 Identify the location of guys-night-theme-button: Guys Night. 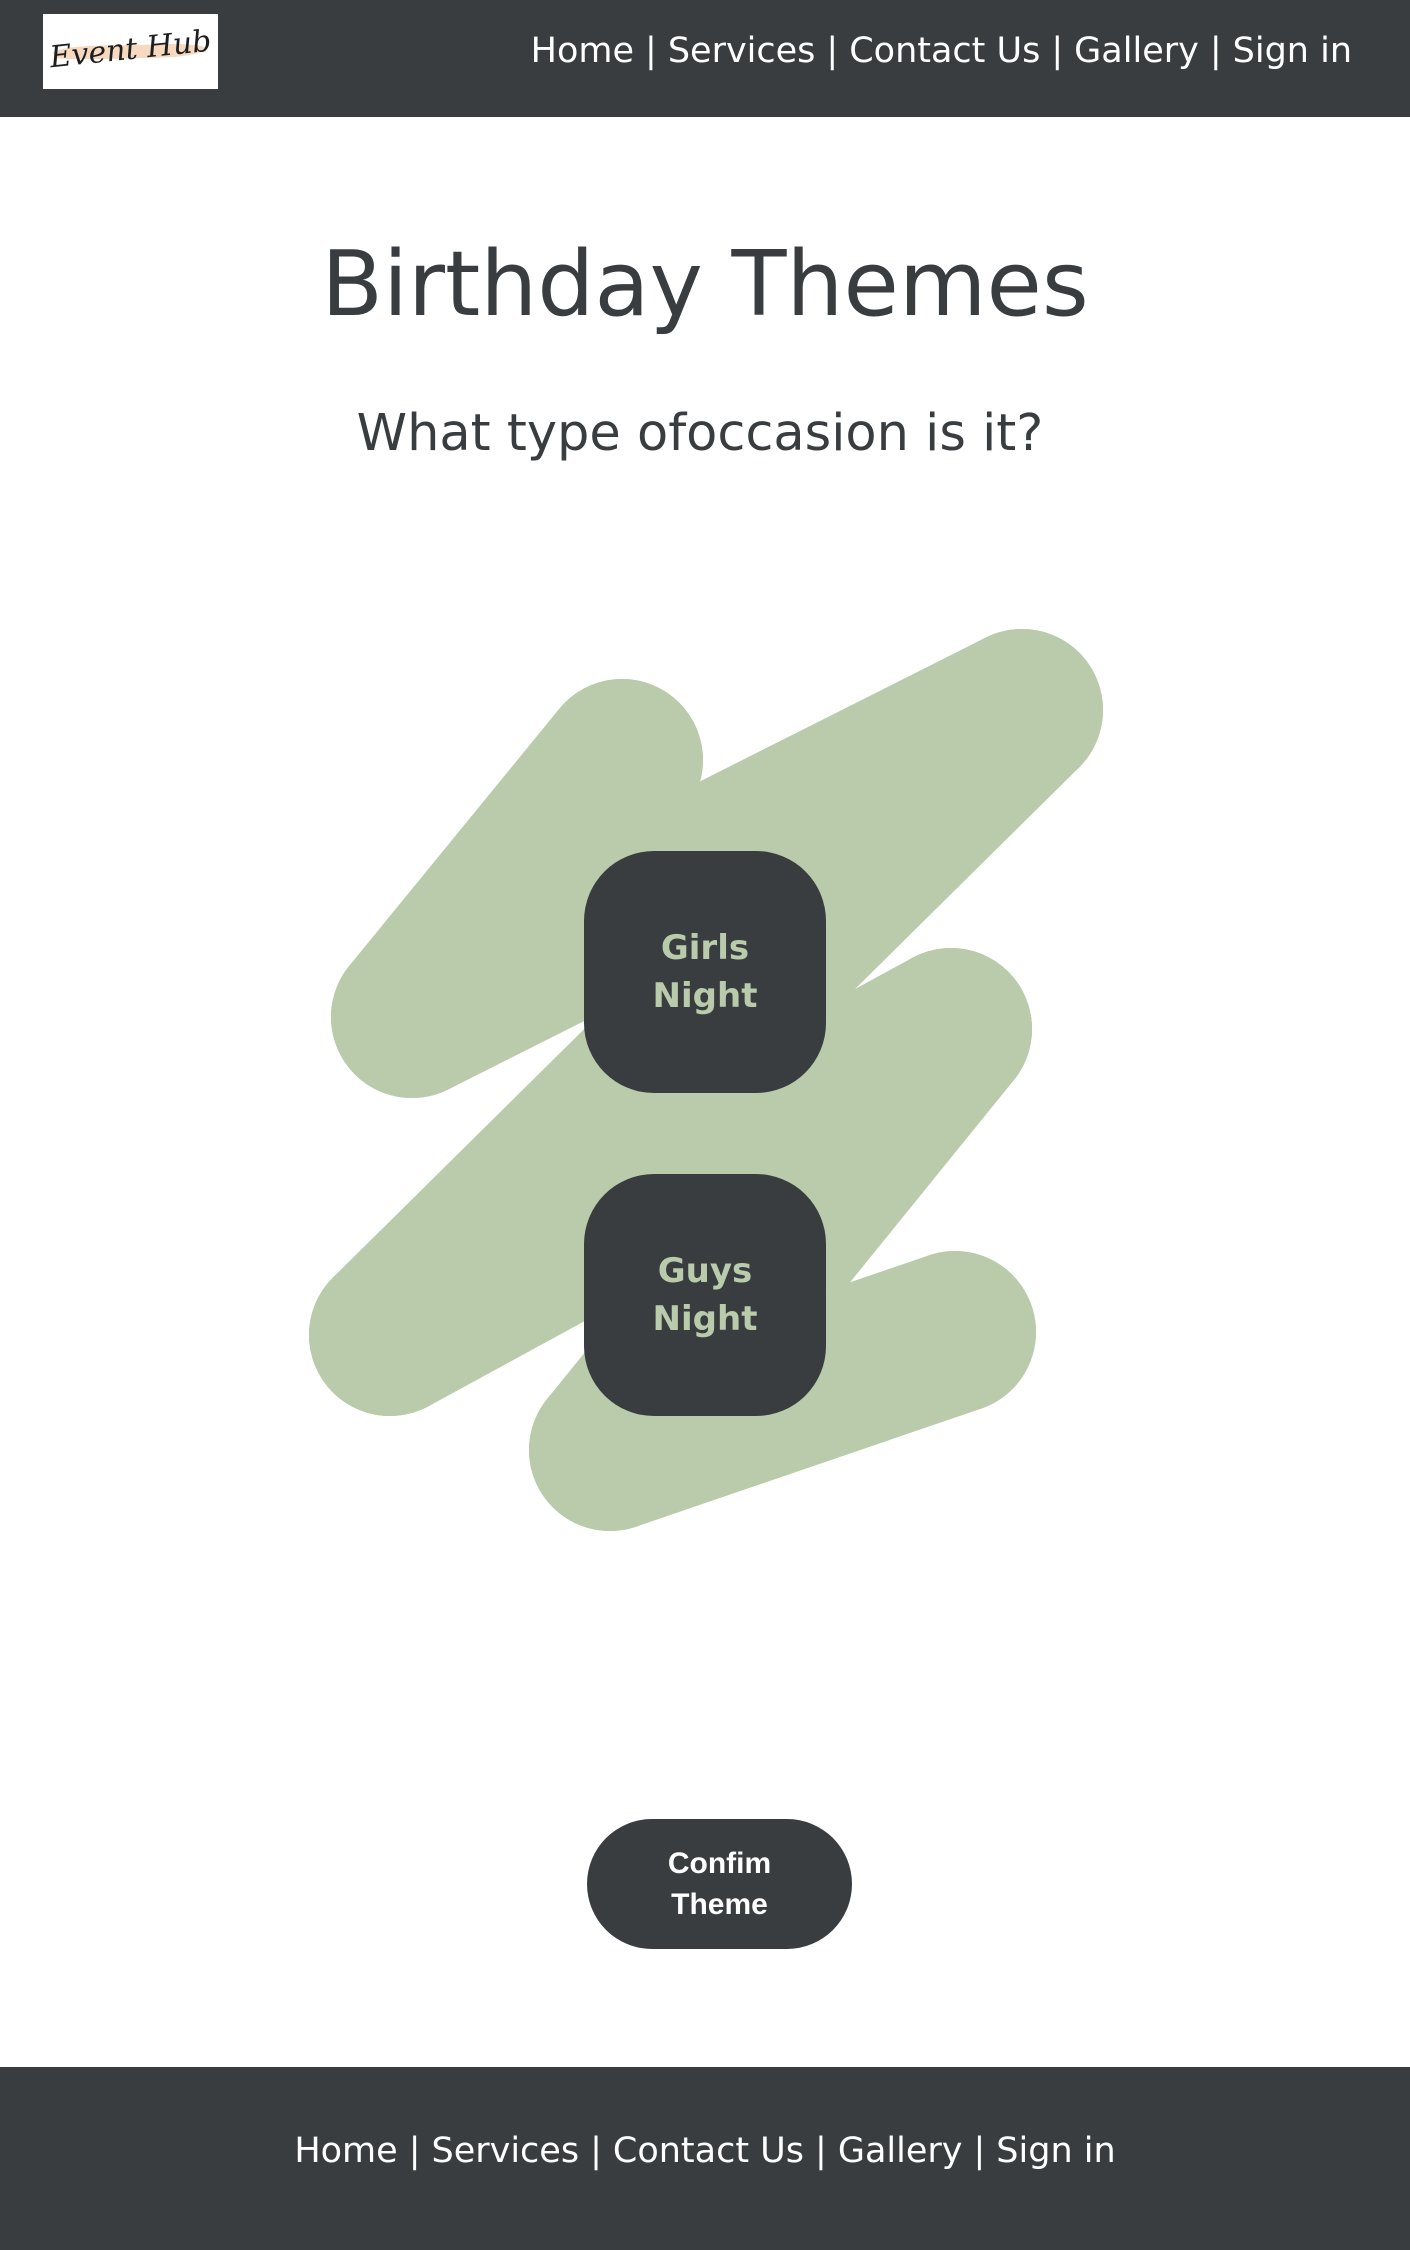
(705, 1295).